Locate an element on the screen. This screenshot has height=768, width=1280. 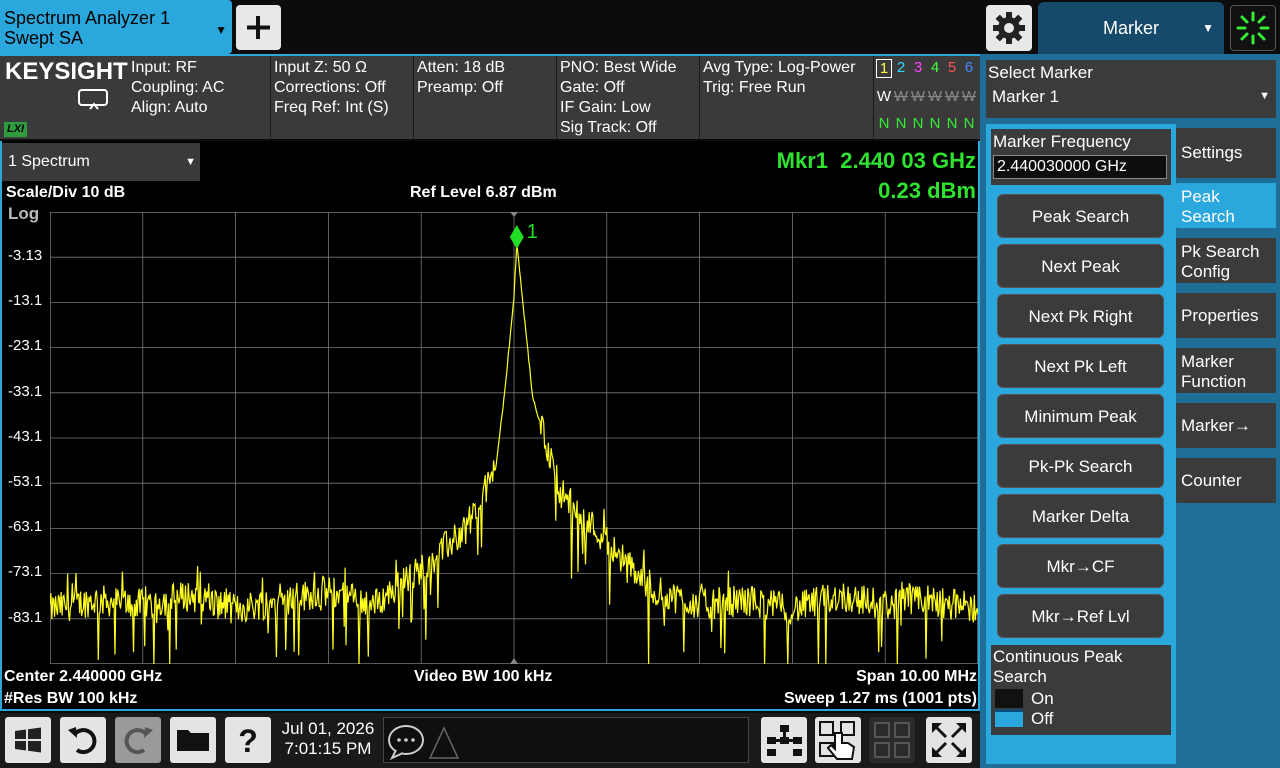
select-marker-value: Marker 1 is located at coordinates (1026, 96).